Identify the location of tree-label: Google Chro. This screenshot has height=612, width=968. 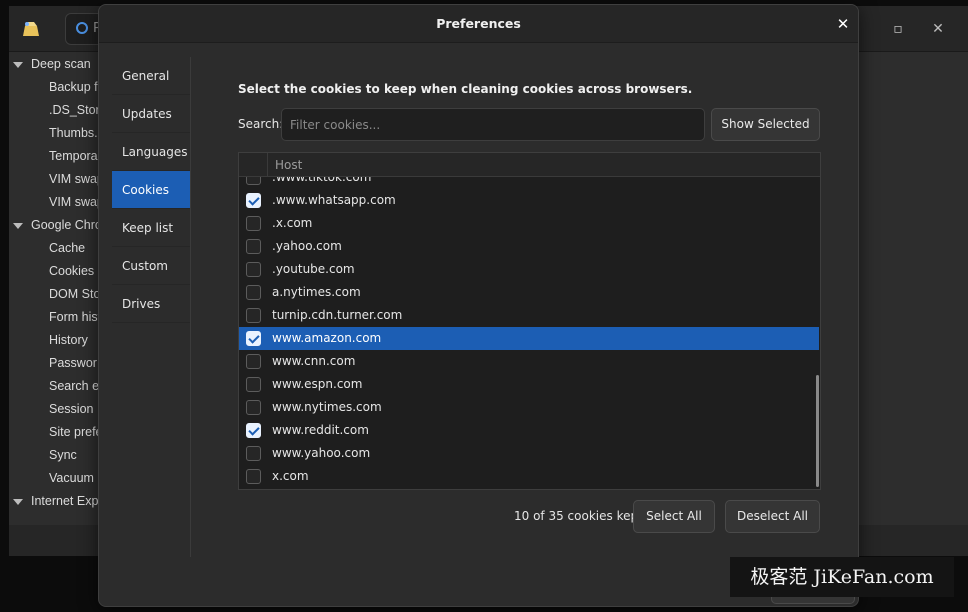
(66, 225).